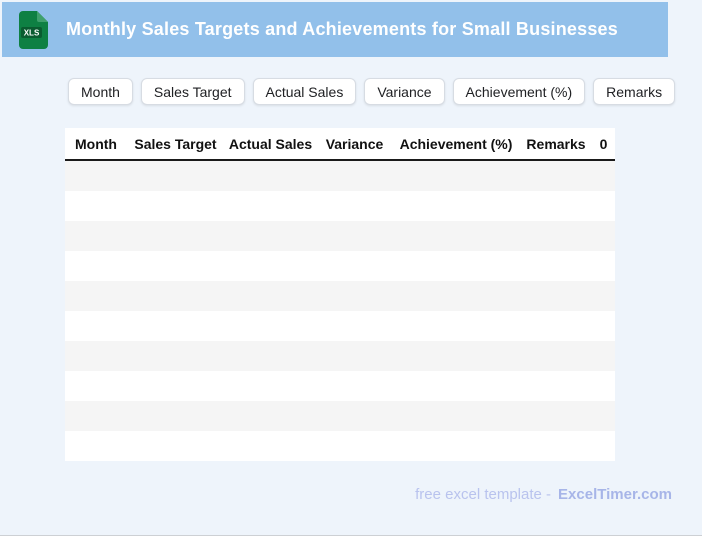 This screenshot has height=536, width=702. Describe the element at coordinates (192, 91) in the screenshot. I see `chip-sales-target: Sales Target` at that location.